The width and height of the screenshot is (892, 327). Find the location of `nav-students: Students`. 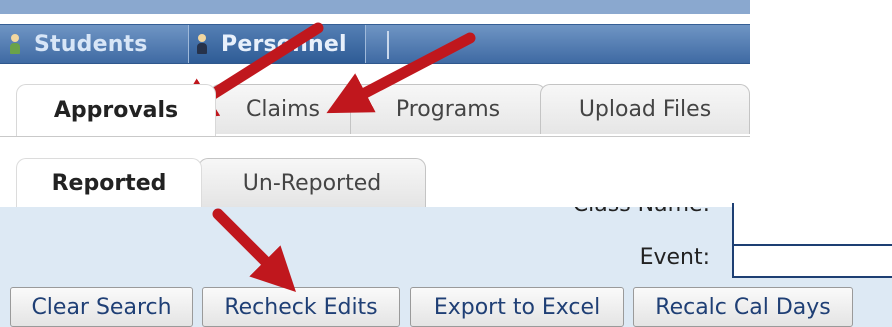

nav-students: Students is located at coordinates (78, 44).